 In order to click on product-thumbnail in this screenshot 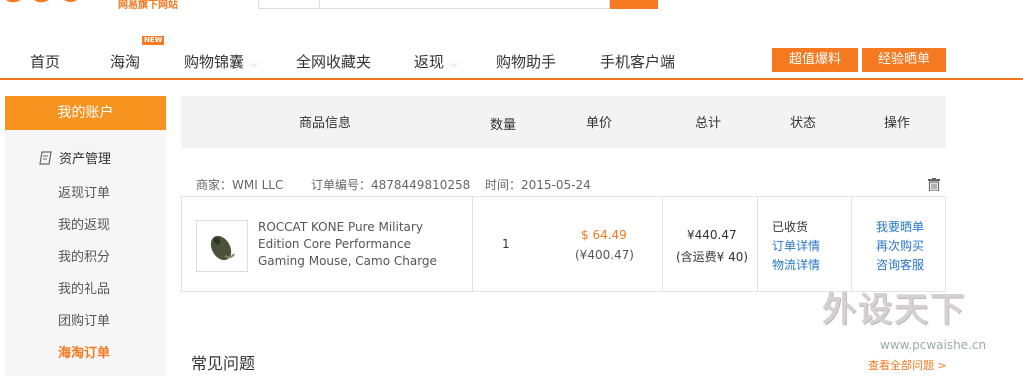, I will do `click(222, 246)`.